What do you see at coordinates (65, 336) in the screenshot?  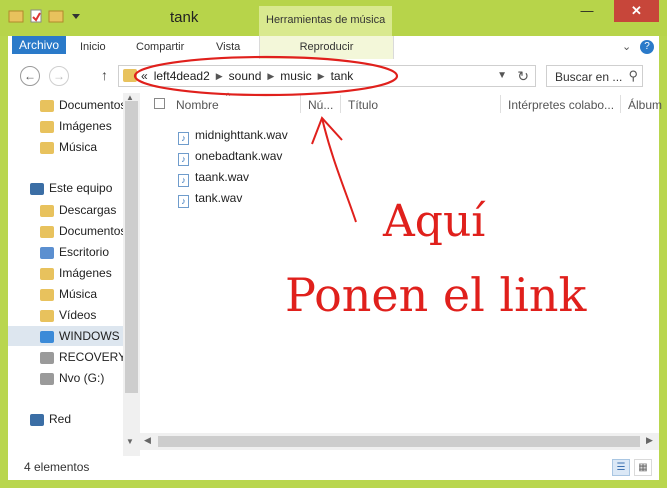 I see `nav-item-windows: WINDOWS` at bounding box center [65, 336].